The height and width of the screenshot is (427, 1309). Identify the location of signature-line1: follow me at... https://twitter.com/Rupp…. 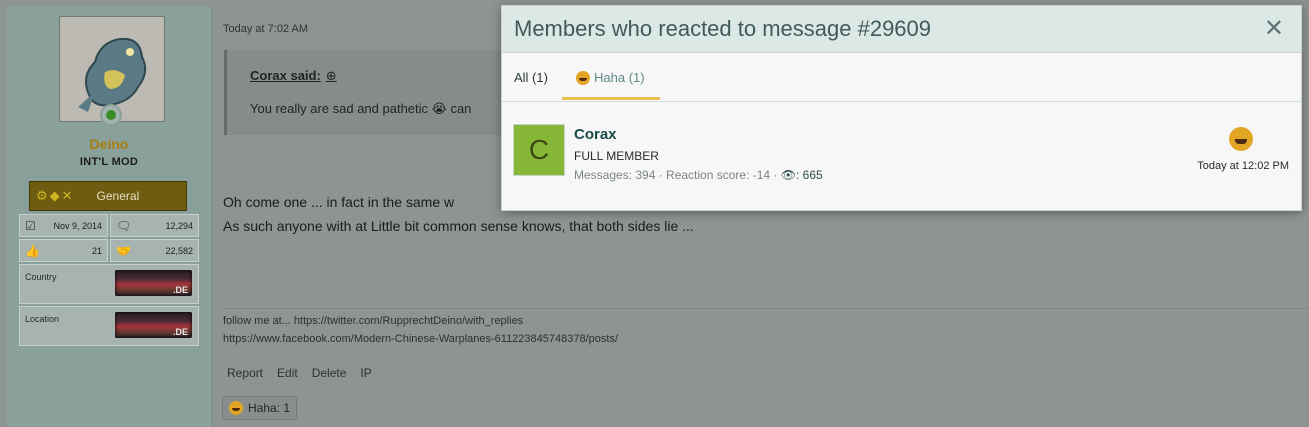
(373, 321).